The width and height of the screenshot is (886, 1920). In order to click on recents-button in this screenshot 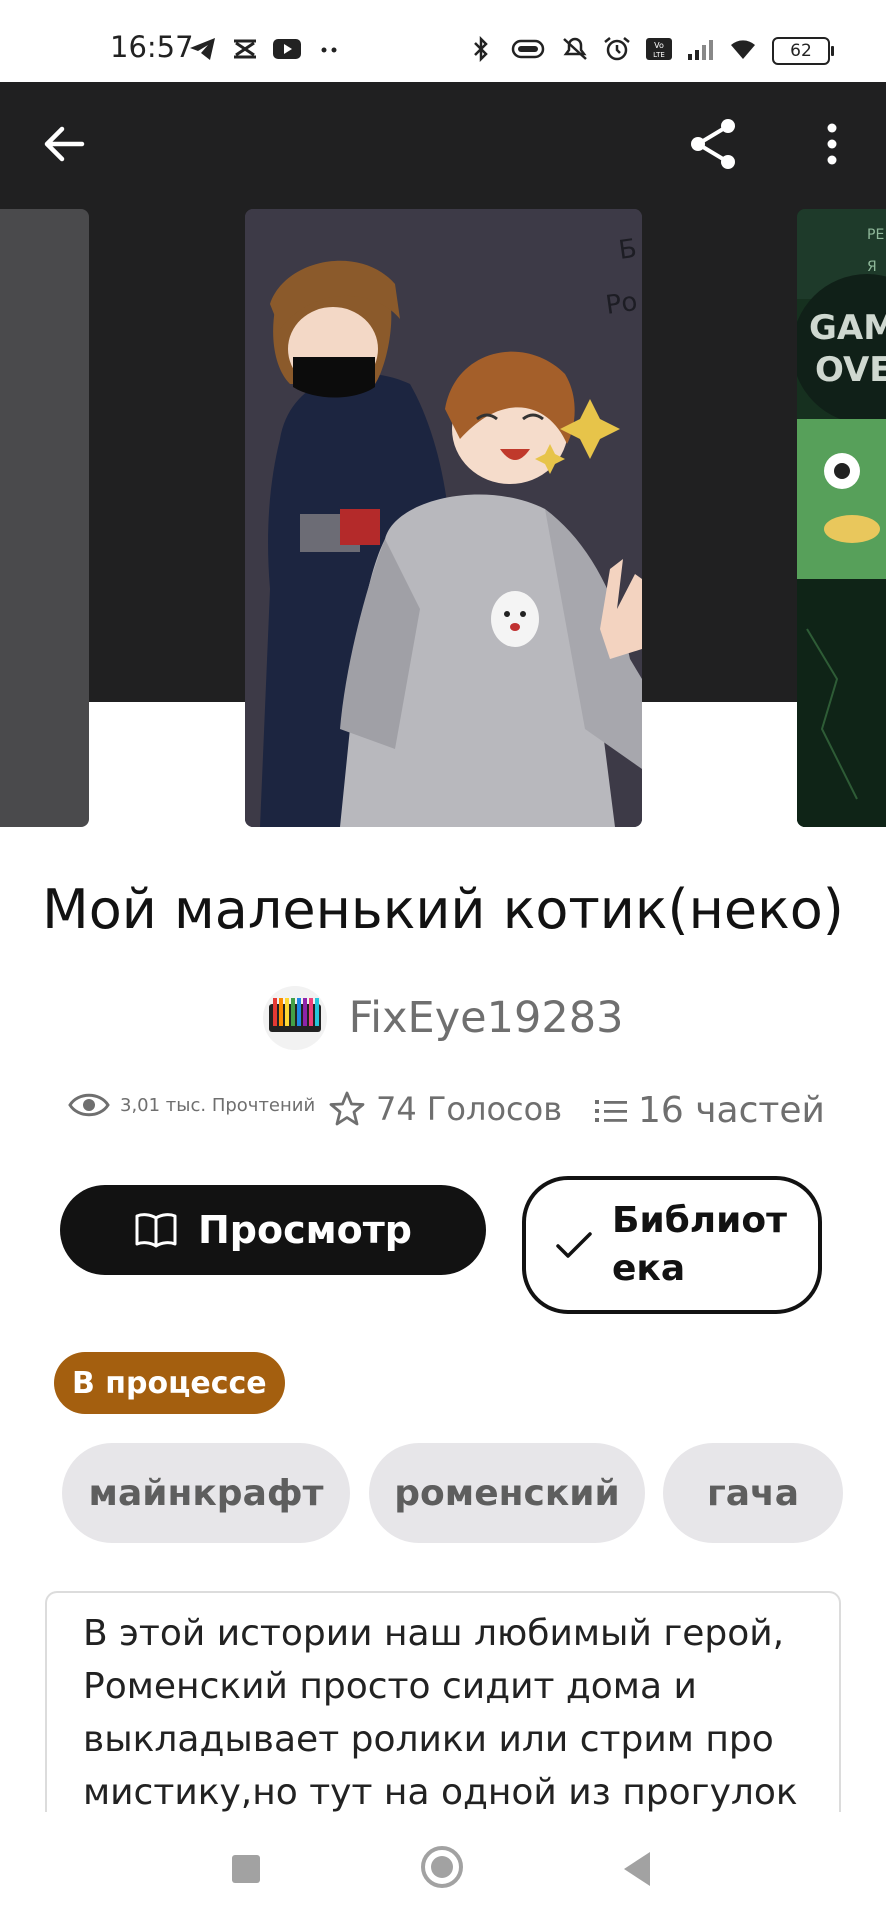, I will do `click(246, 1869)`.